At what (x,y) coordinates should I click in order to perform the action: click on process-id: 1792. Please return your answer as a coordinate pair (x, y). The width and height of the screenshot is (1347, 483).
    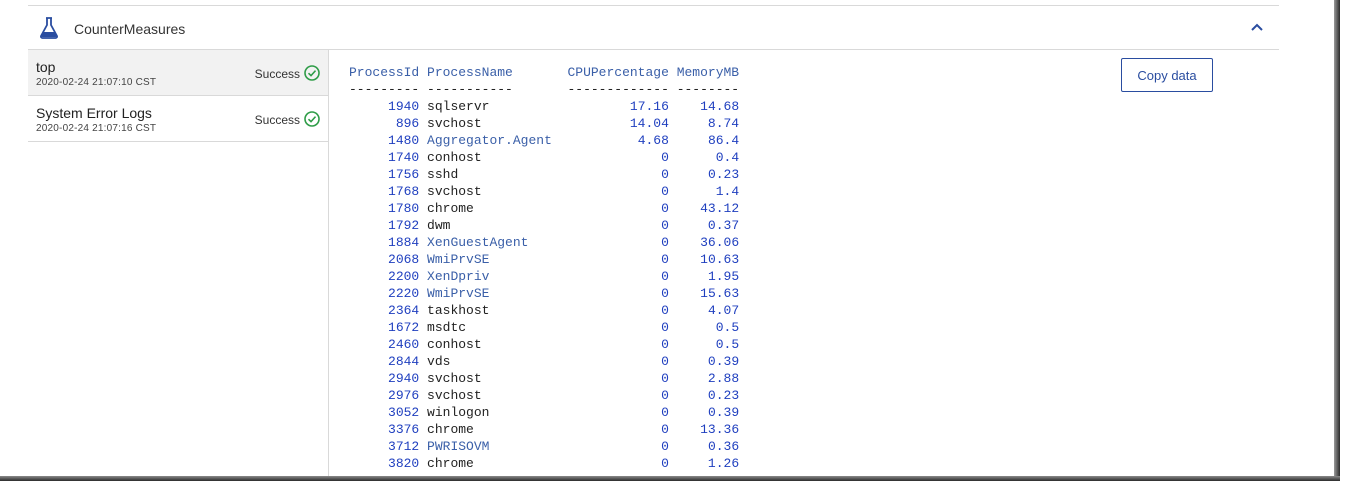
    Looking at the image, I should click on (404, 225).